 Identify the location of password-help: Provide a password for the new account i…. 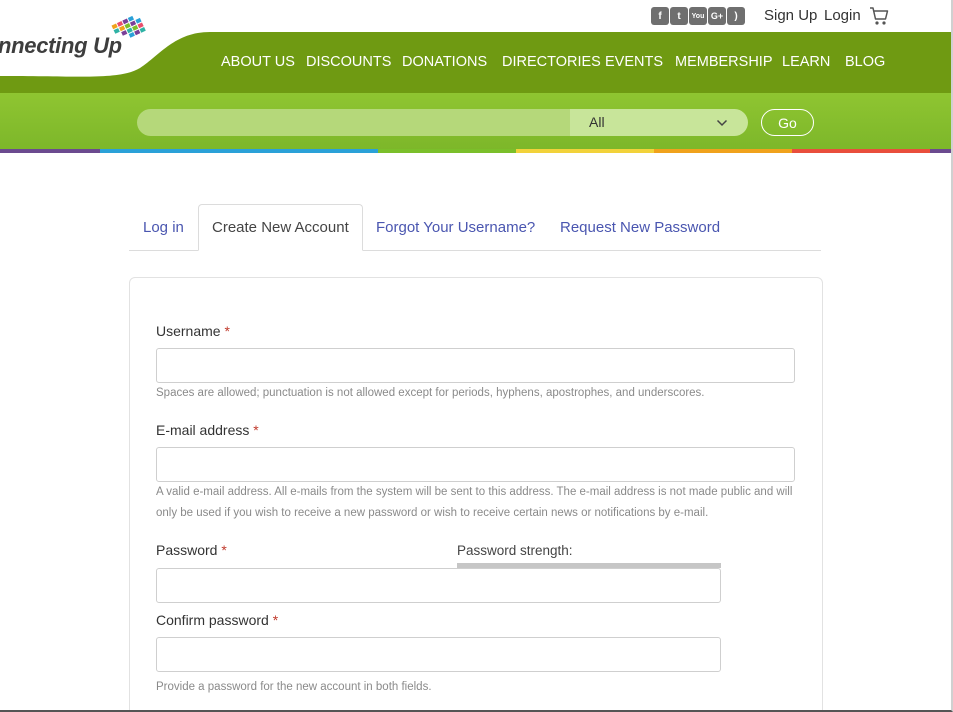
(294, 687).